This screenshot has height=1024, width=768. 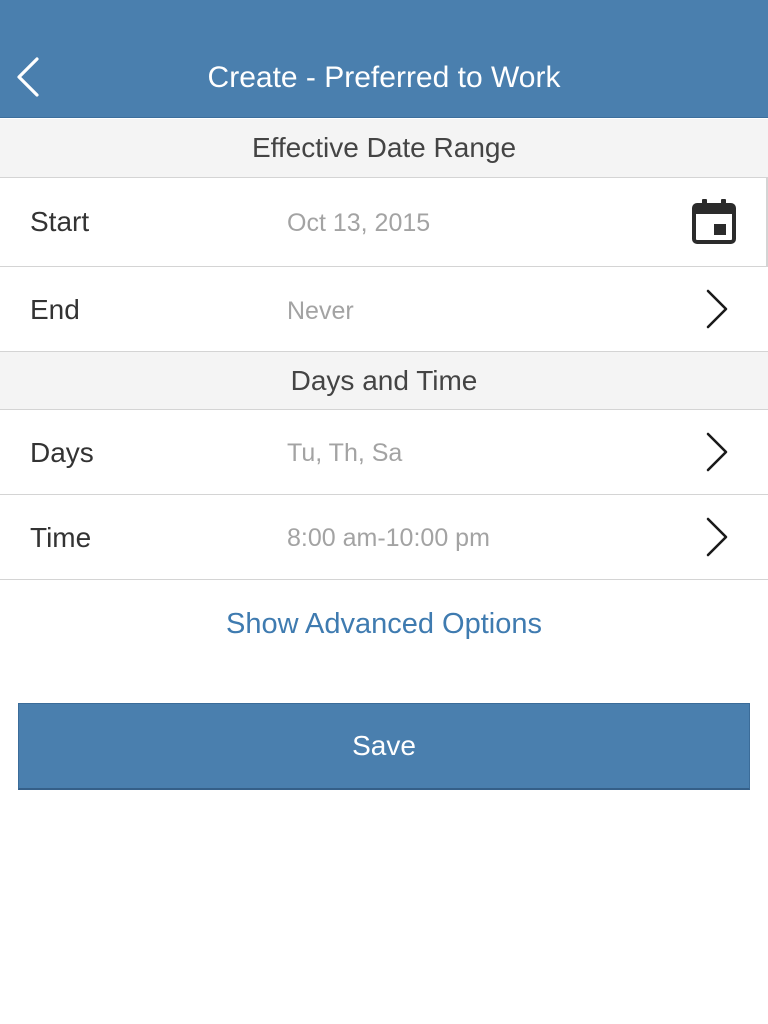 I want to click on start-label: Start, so click(x=60, y=221).